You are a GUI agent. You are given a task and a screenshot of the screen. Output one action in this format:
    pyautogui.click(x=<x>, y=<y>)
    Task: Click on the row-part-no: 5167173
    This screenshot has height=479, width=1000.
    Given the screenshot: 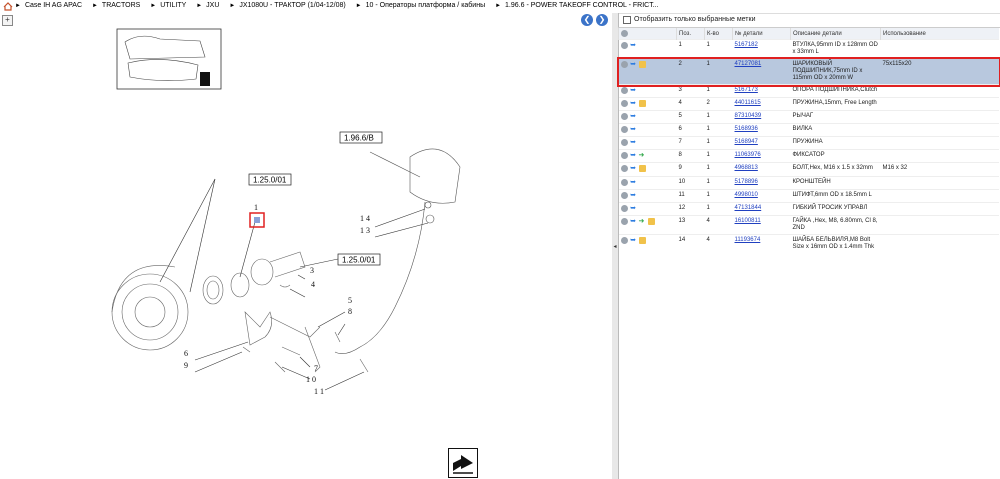 What is the action you would take?
    pyautogui.click(x=761, y=90)
    